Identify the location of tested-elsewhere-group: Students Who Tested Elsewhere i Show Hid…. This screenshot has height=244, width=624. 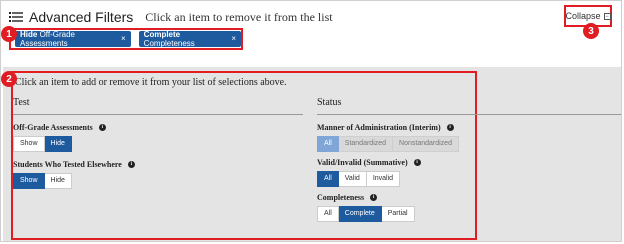
(158, 174).